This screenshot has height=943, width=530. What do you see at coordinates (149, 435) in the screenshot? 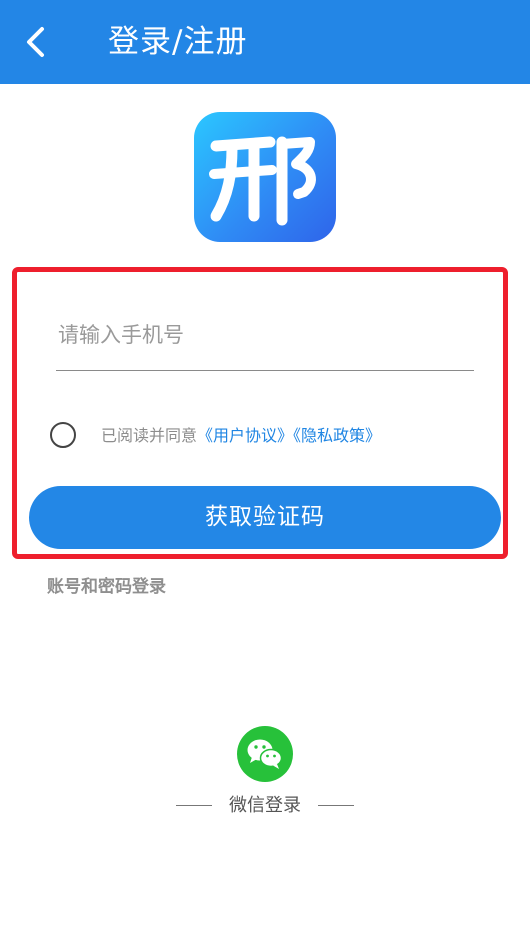
I see `agreement-prefix: 已阅读并同意` at bounding box center [149, 435].